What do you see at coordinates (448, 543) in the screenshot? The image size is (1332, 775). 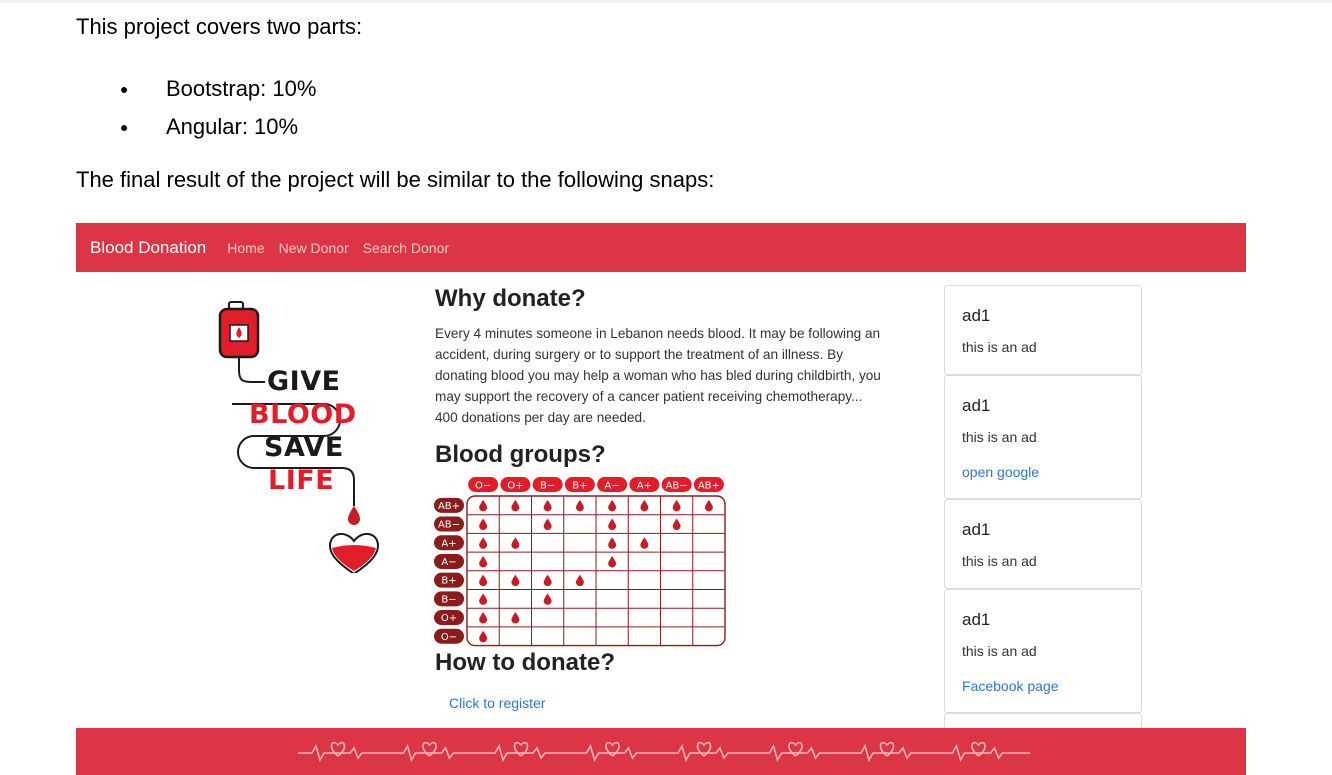 I see `recipient-label: A+` at bounding box center [448, 543].